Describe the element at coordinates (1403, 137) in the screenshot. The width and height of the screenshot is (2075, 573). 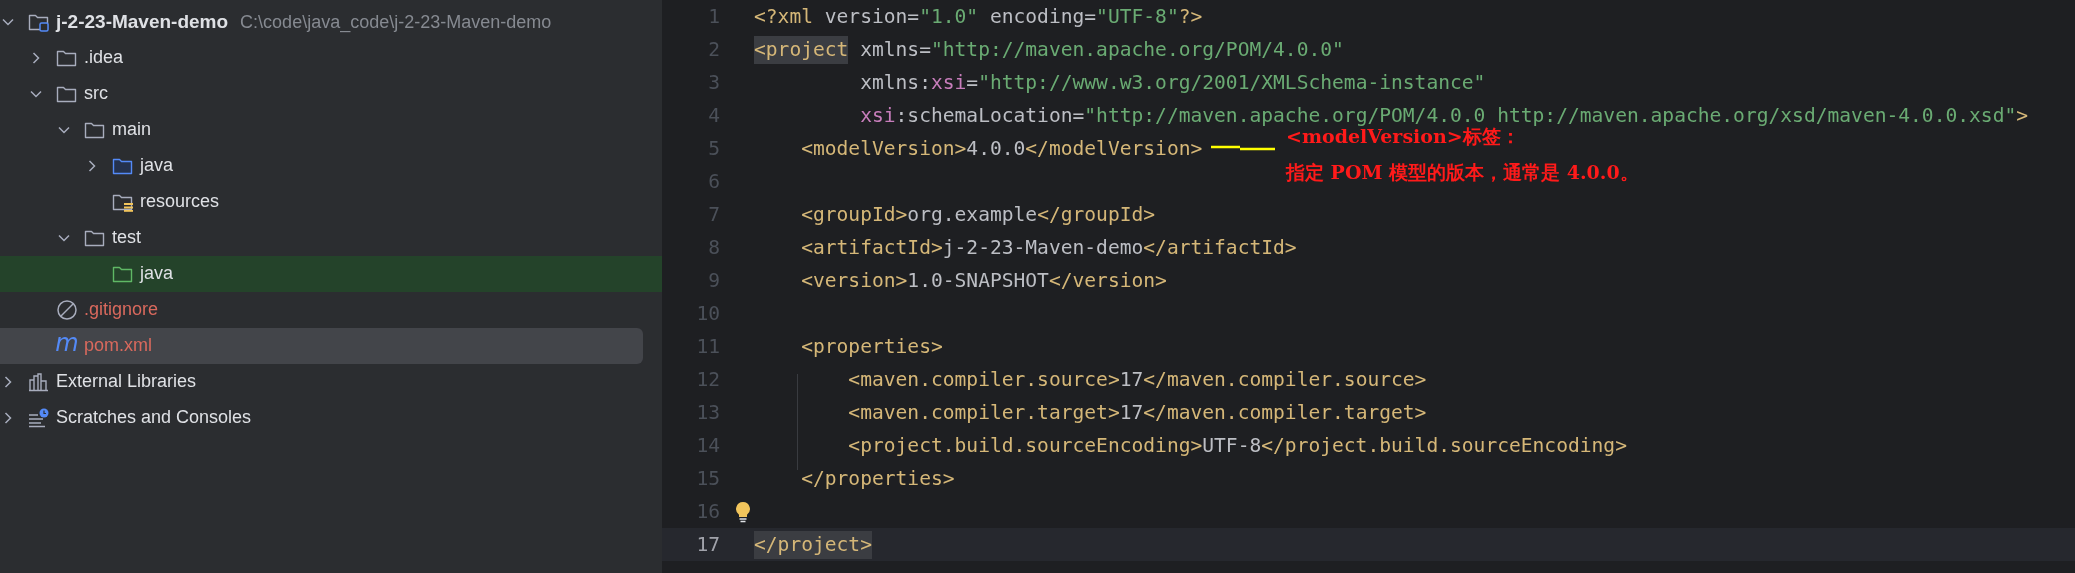
I see `annotation-text: <modelVersion>标签：` at that location.